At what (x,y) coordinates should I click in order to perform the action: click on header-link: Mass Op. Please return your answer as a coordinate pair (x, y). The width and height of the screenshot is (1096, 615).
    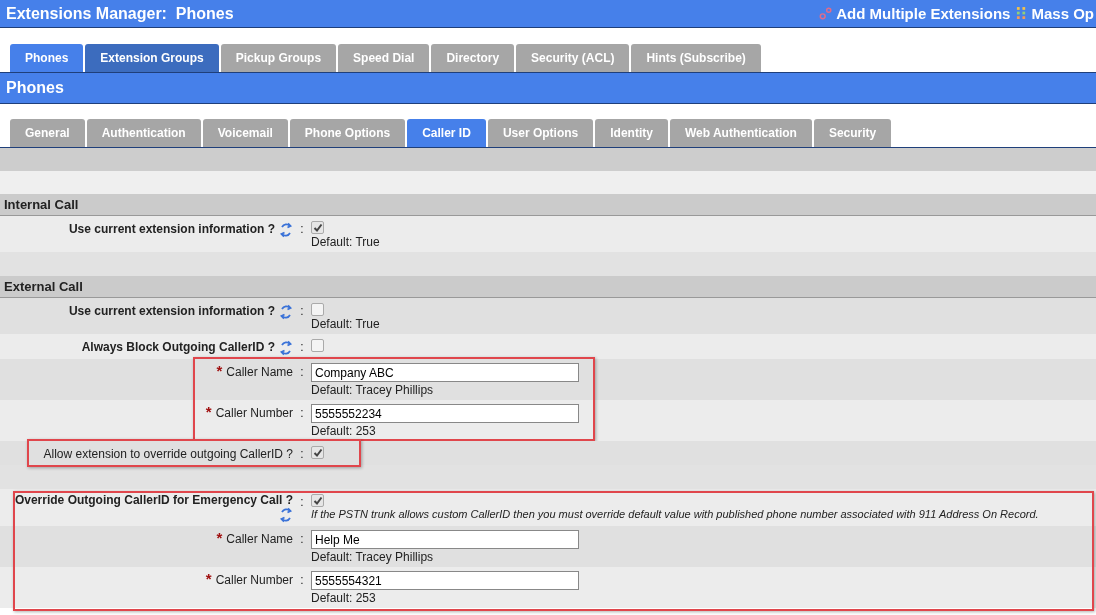
    Looking at the image, I should click on (1055, 13).